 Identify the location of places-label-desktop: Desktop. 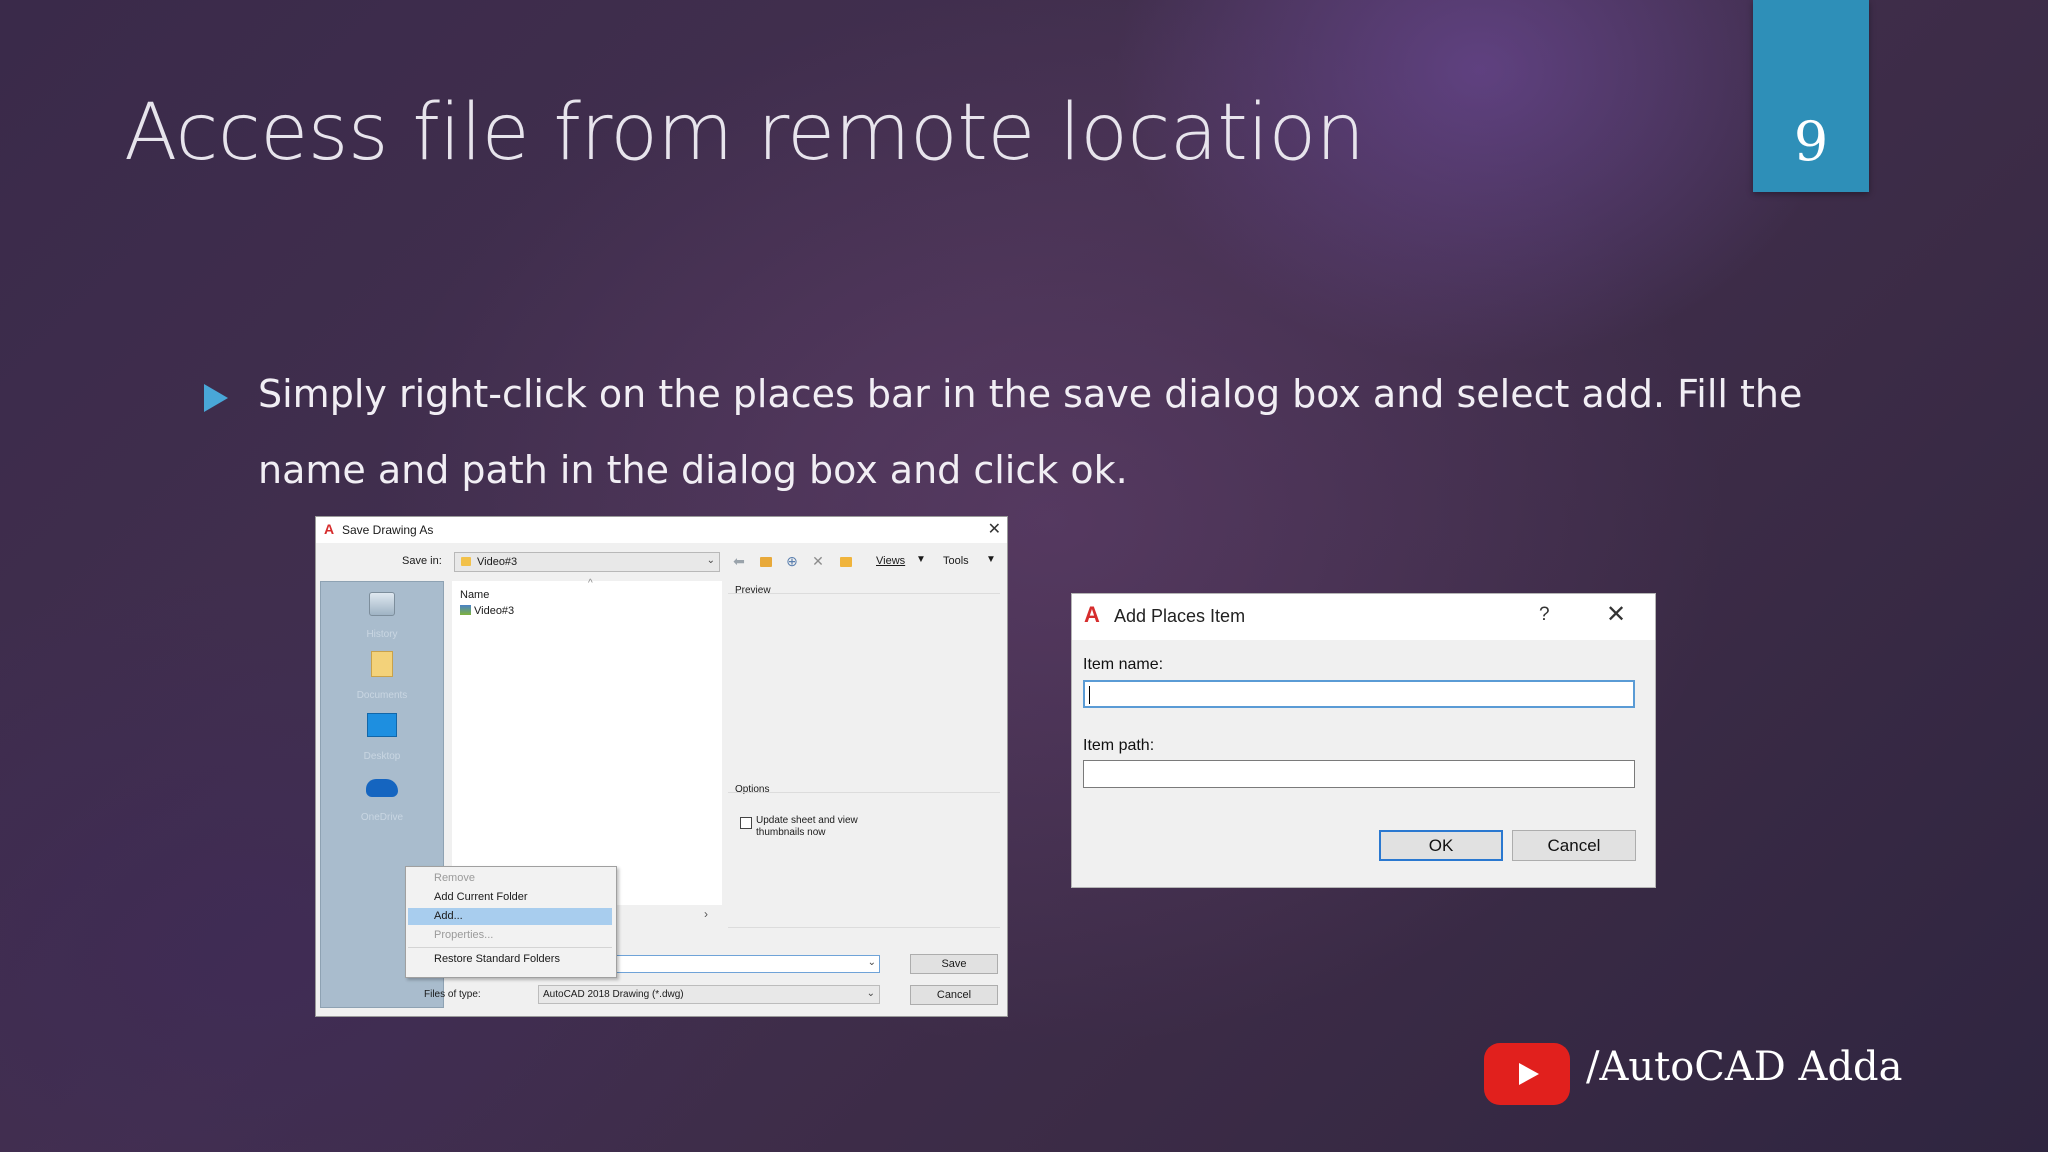
(382, 756).